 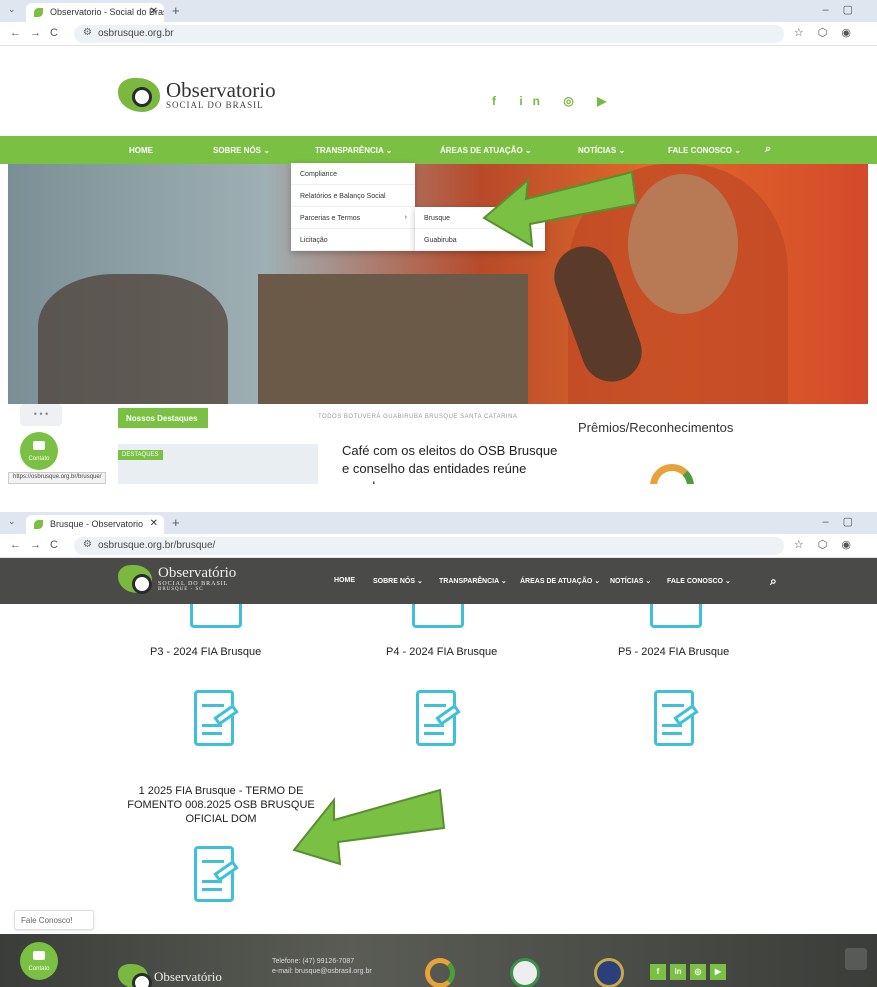 I want to click on browser-tab: Brusque - Observatorio ✕, so click(x=95, y=524).